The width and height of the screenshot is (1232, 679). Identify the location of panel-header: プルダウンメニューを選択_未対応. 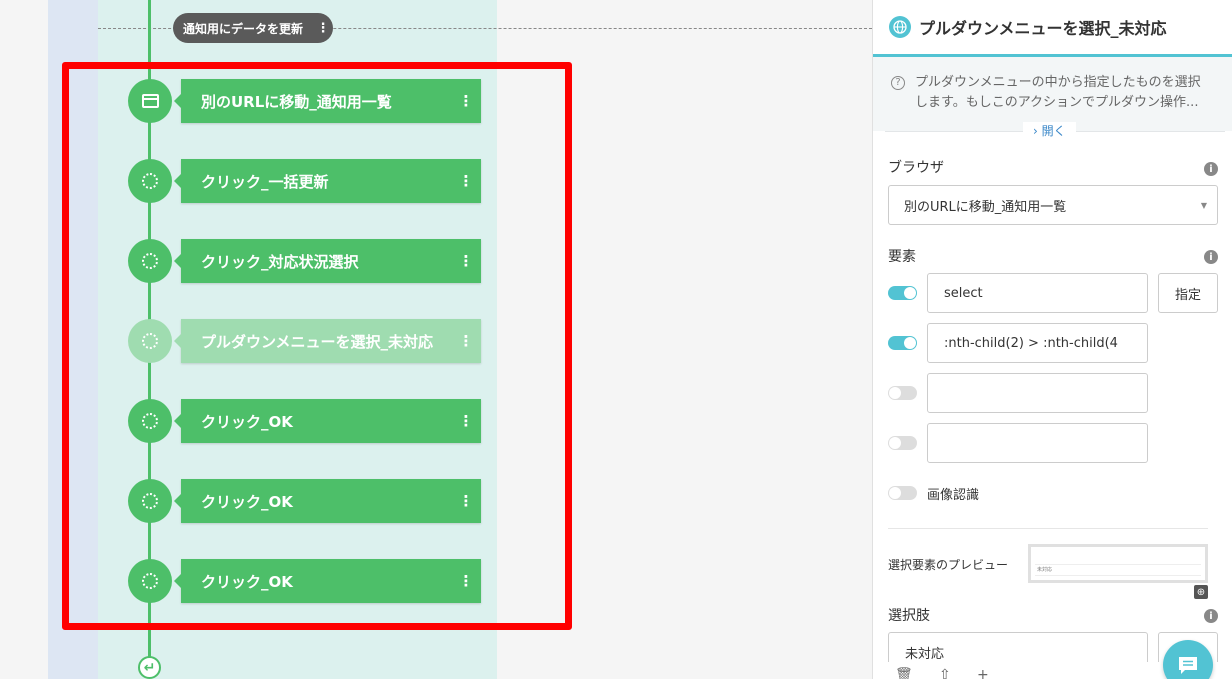
(1052, 28).